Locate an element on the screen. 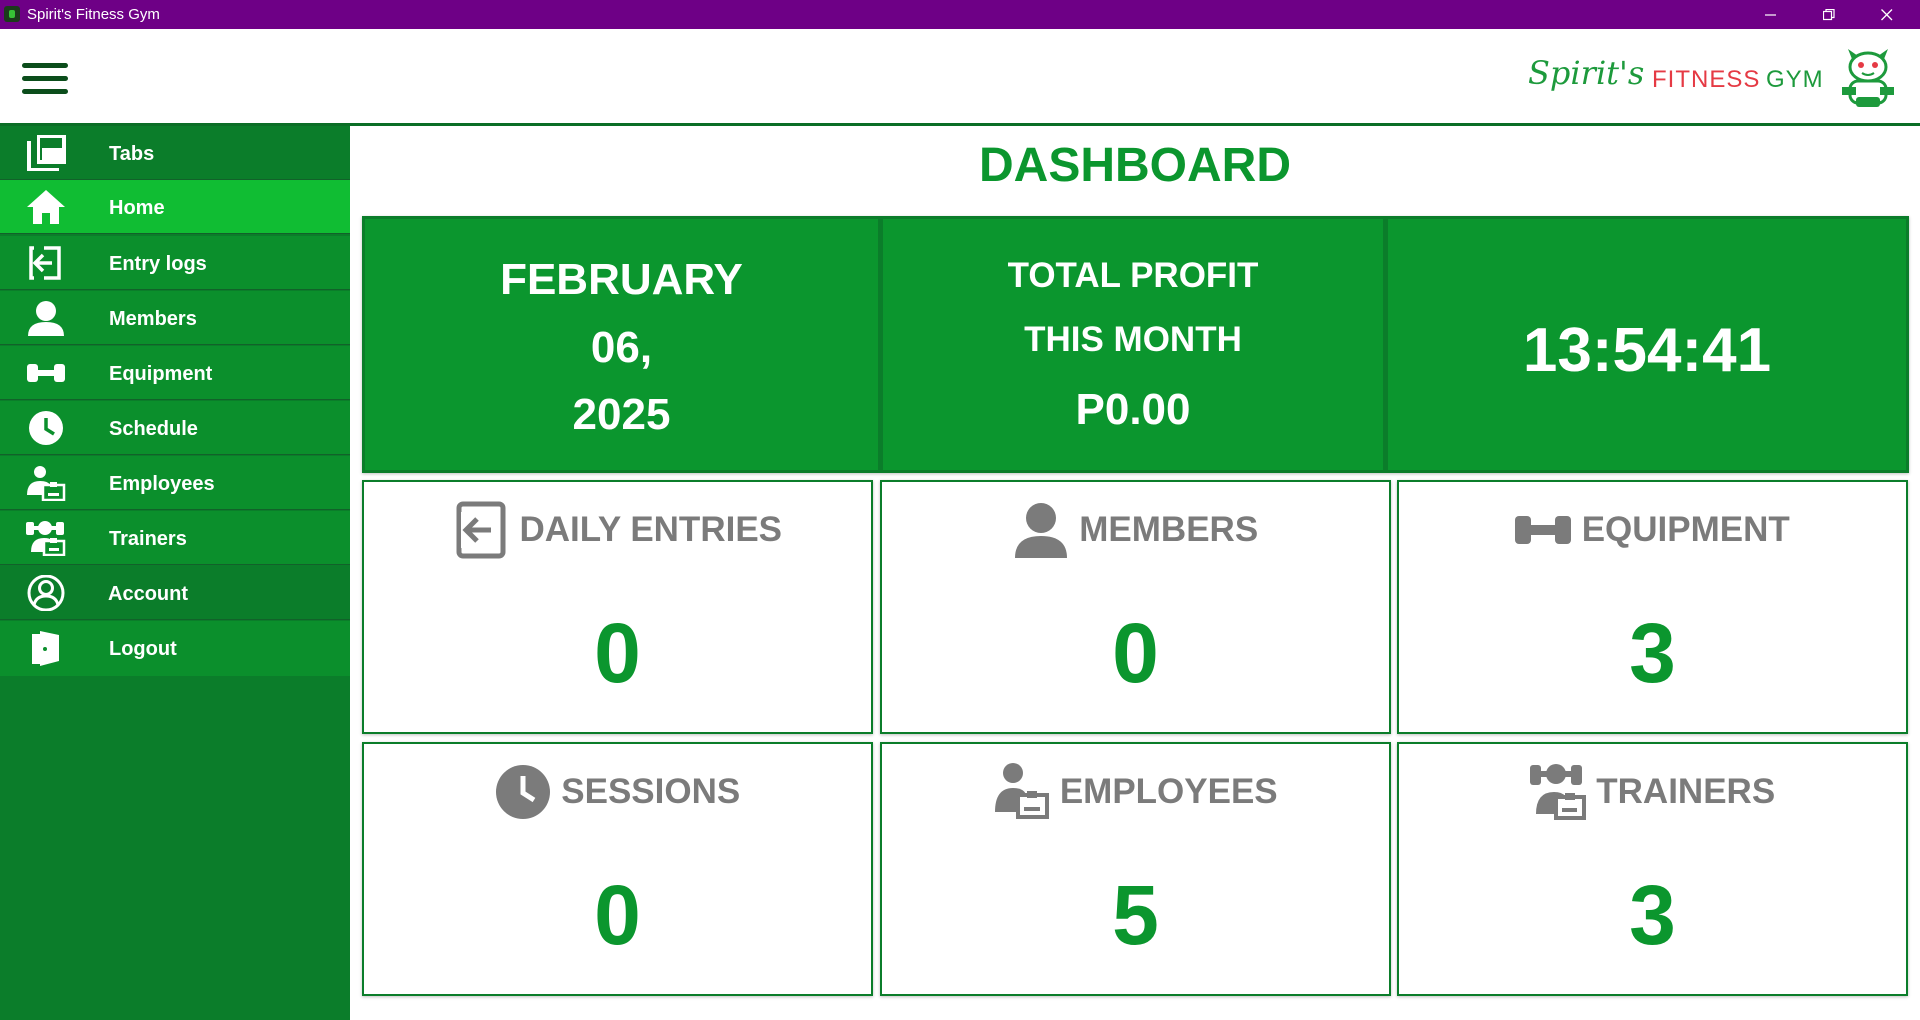  stat-card-members: MEMBERS 0 is located at coordinates (1135, 607).